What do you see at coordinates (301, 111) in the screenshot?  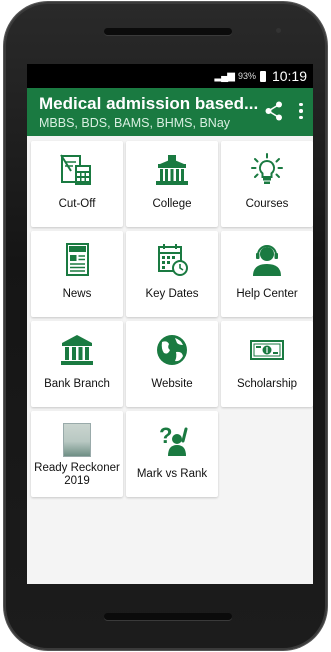 I see `more-vert-icon` at bounding box center [301, 111].